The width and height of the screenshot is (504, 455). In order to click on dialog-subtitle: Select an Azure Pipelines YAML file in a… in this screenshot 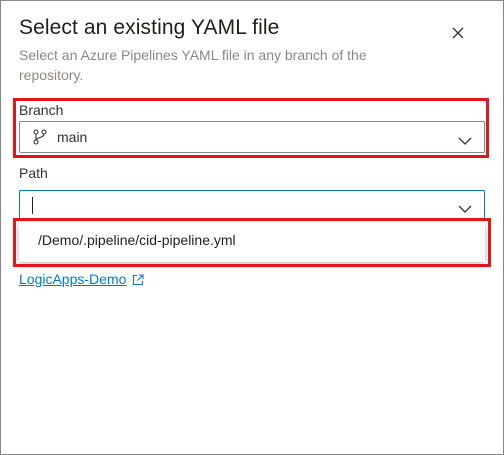, I will do `click(193, 65)`.